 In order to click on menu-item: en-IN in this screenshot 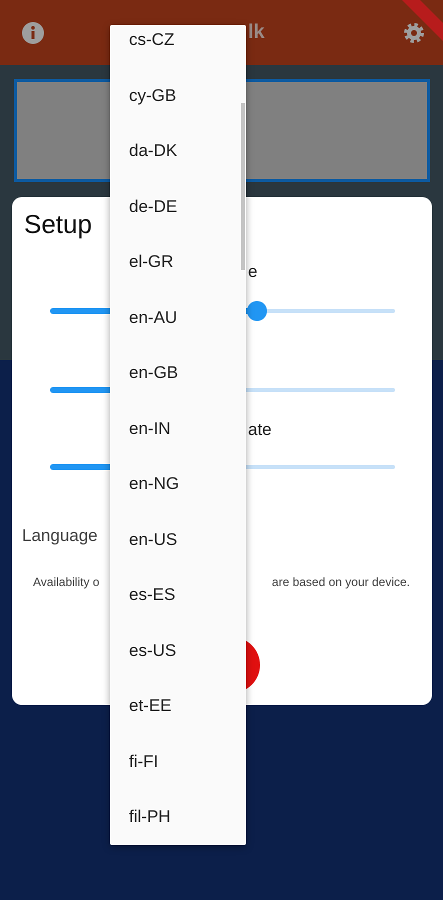, I will do `click(178, 441)`.